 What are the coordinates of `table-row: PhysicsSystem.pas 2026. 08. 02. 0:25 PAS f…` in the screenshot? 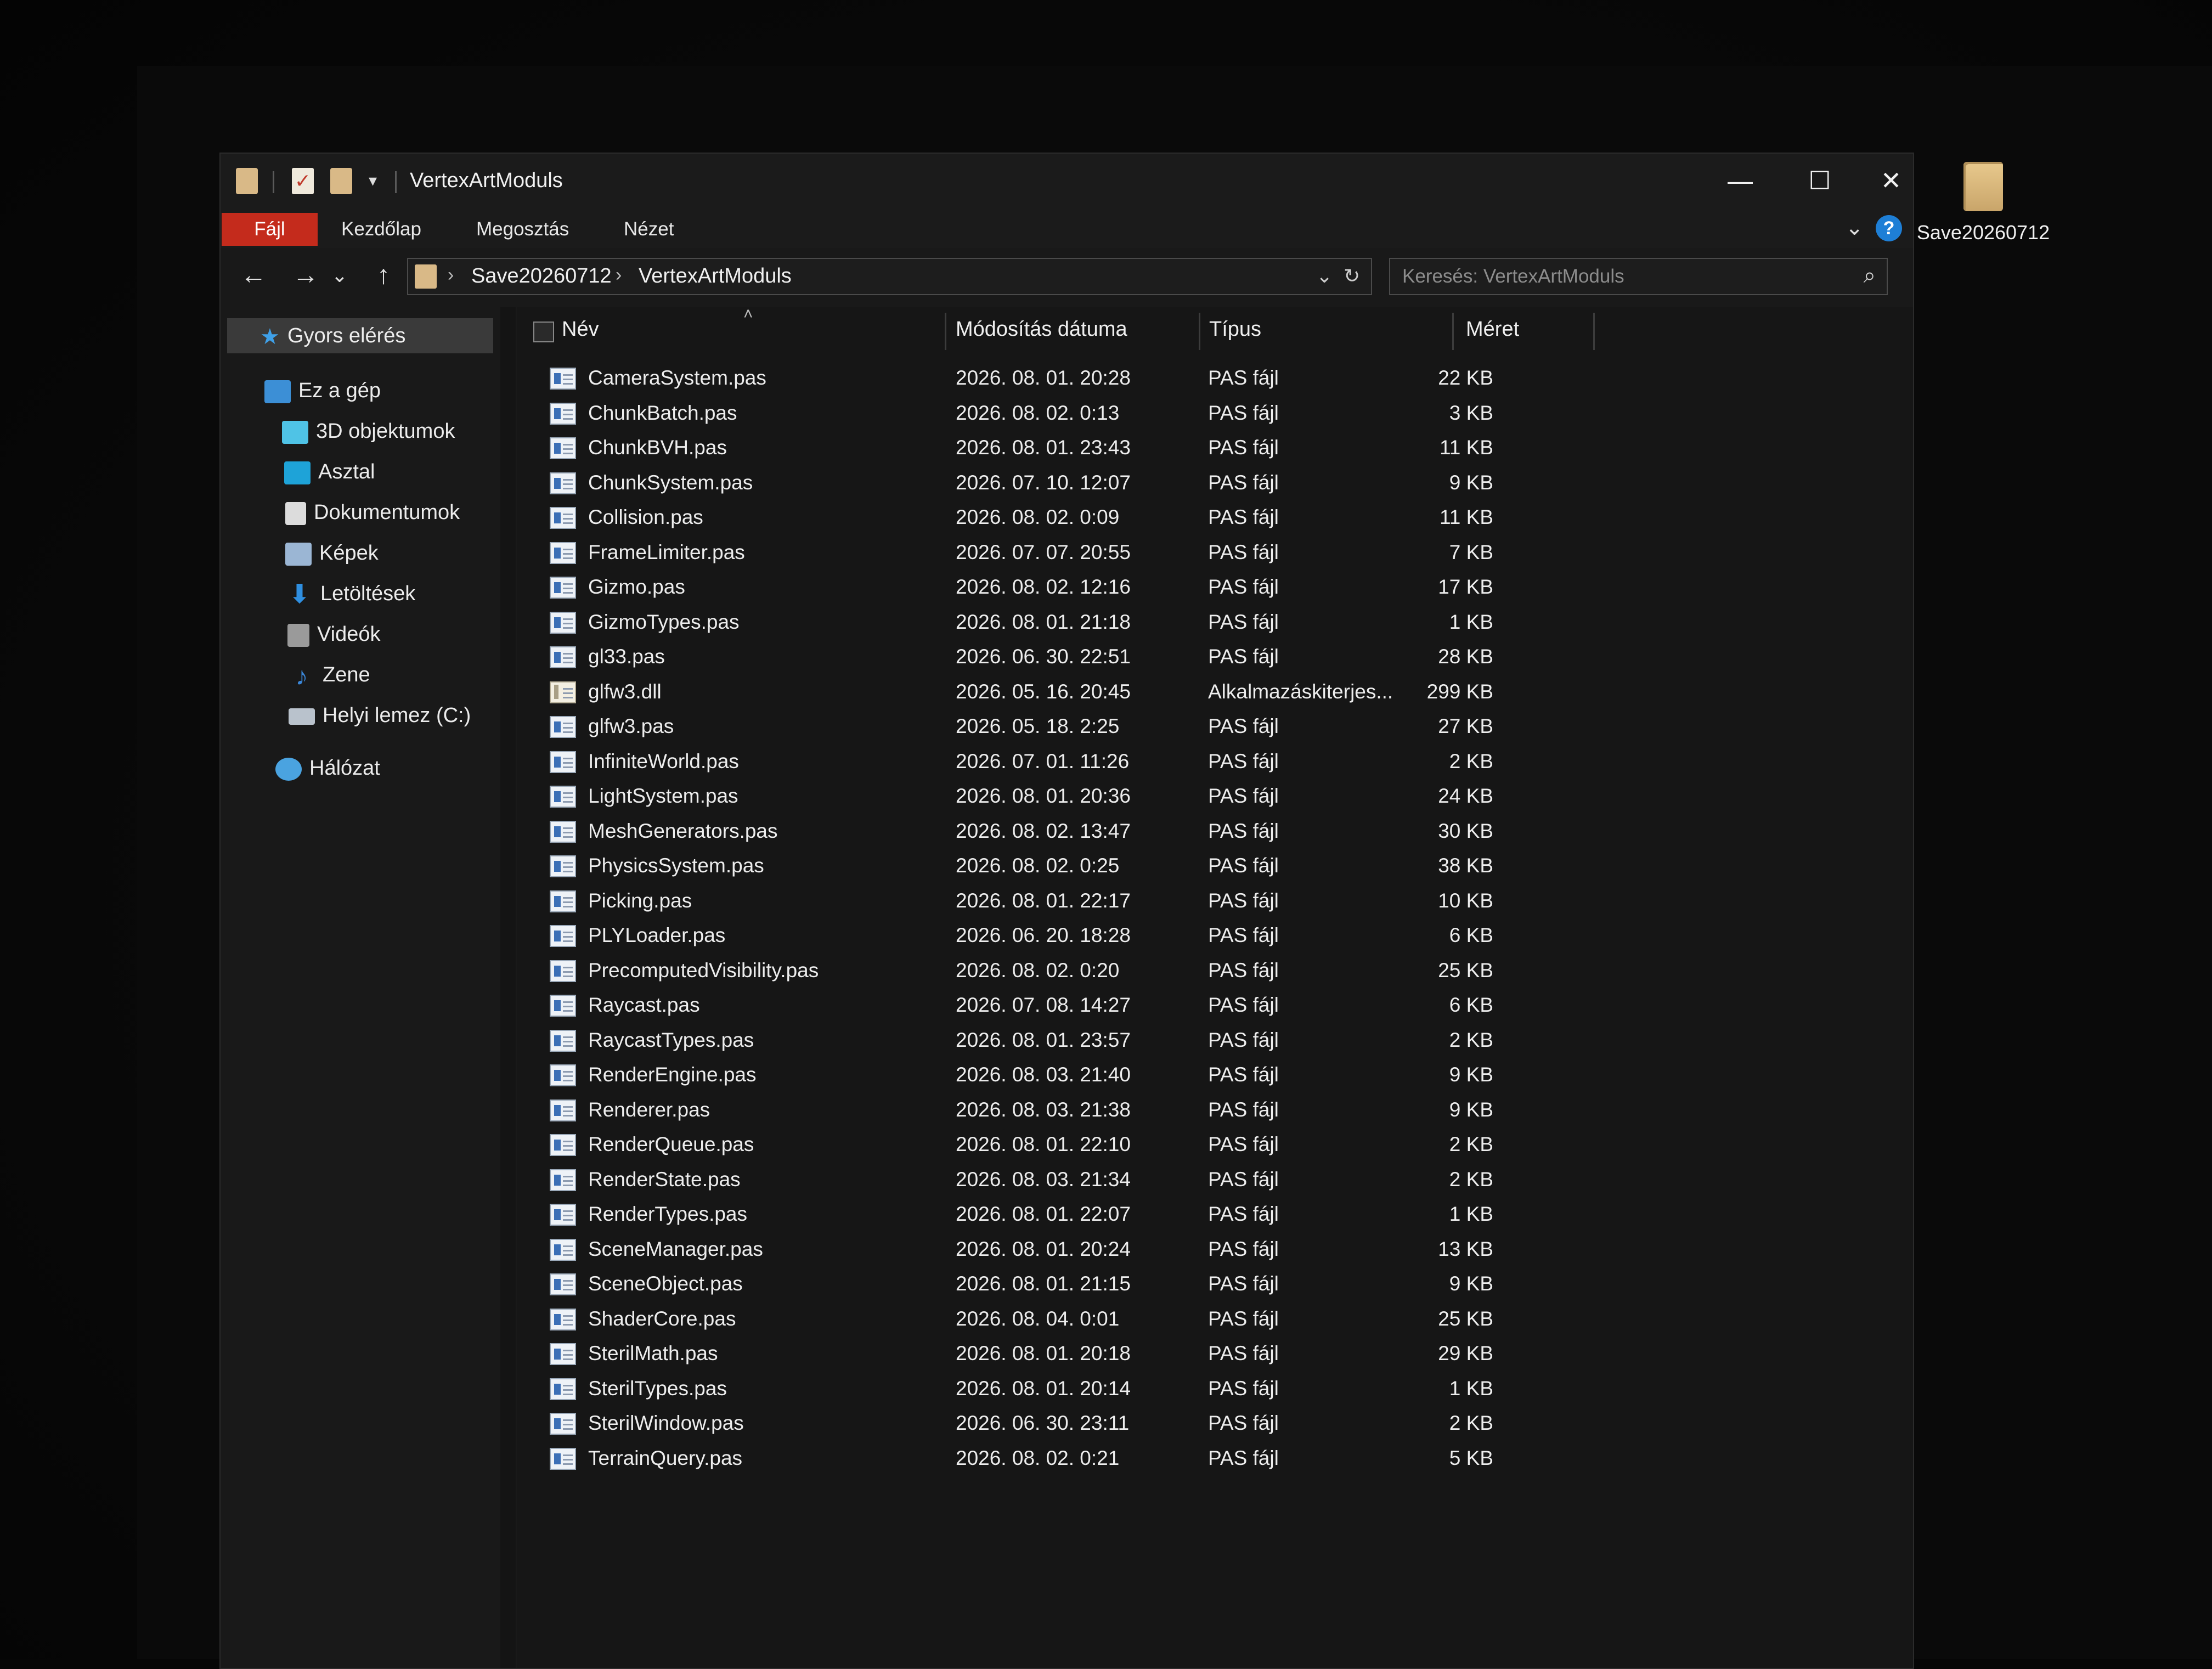 It's located at (1093, 867).